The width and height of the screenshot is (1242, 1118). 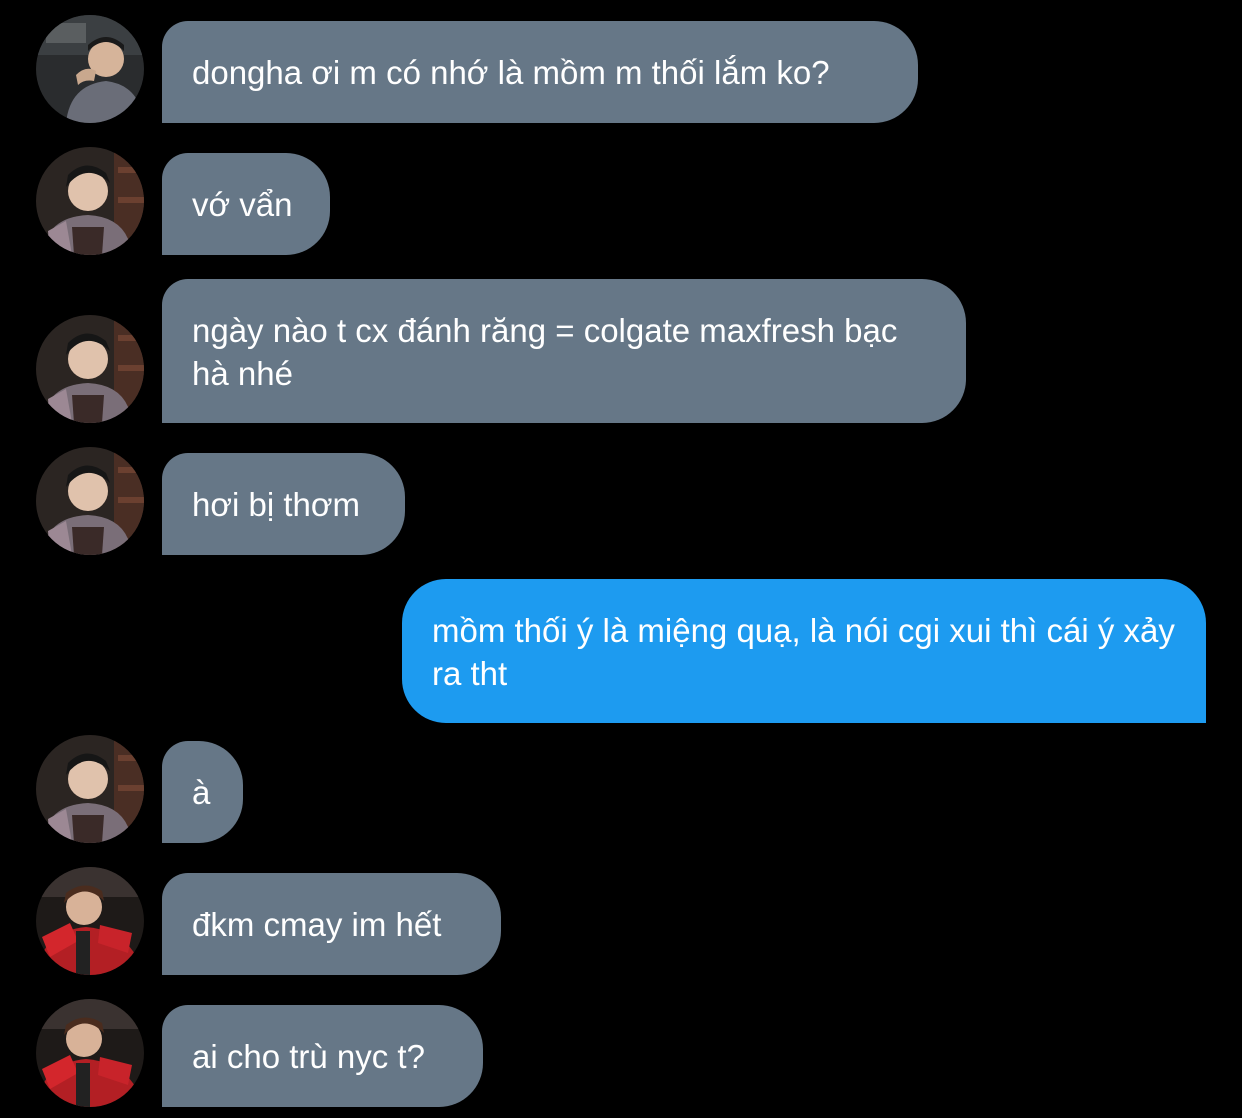 What do you see at coordinates (308, 1056) in the screenshot?
I see `message-text: ai cho trù nyc t?` at bounding box center [308, 1056].